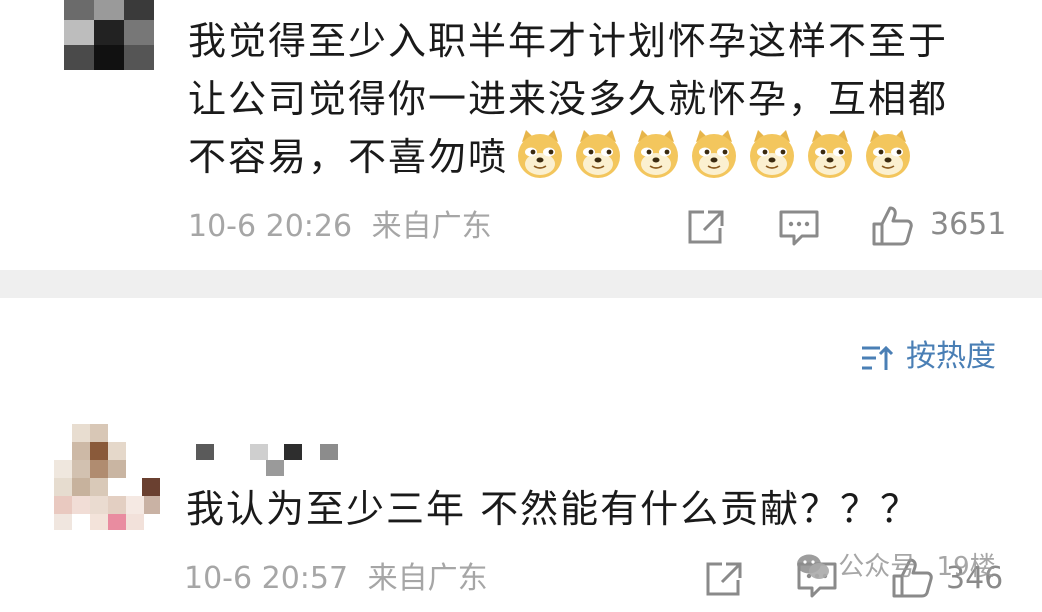 Image resolution: width=1042 pixels, height=612 pixels. I want to click on comment-meta: 10-6 20:26 来自广东, so click(340, 227).